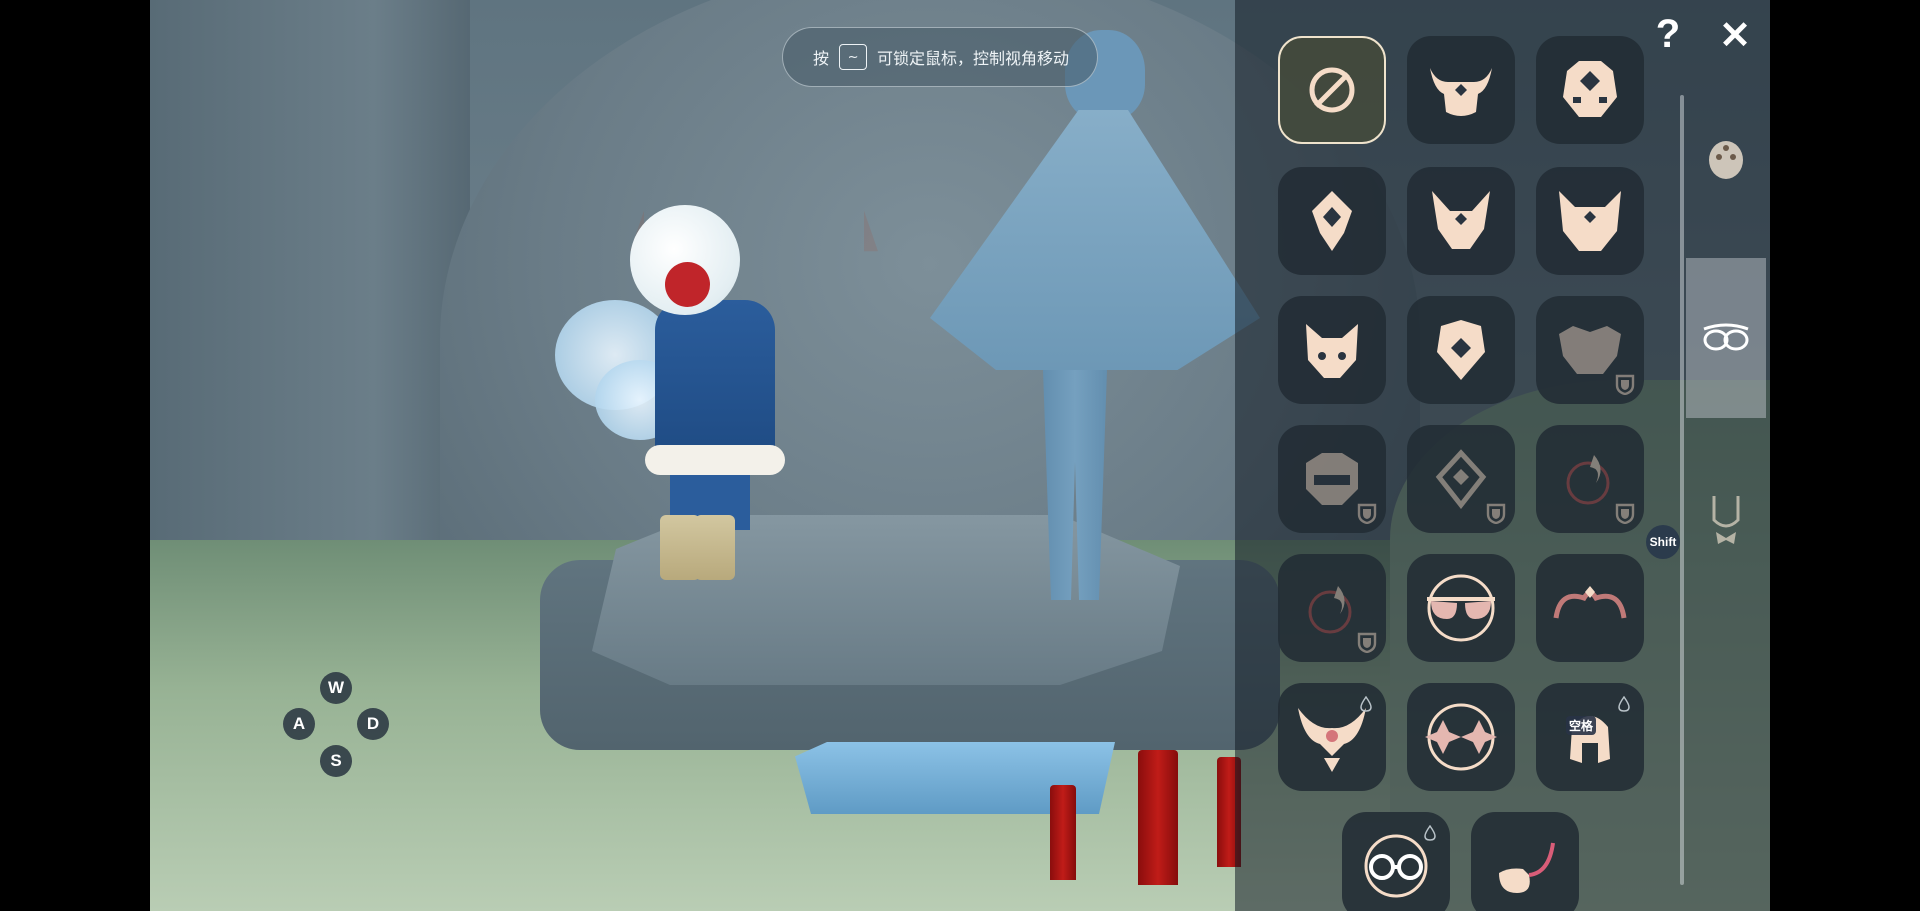 The height and width of the screenshot is (911, 1920). I want to click on cat-mask-icon, so click(1332, 350).